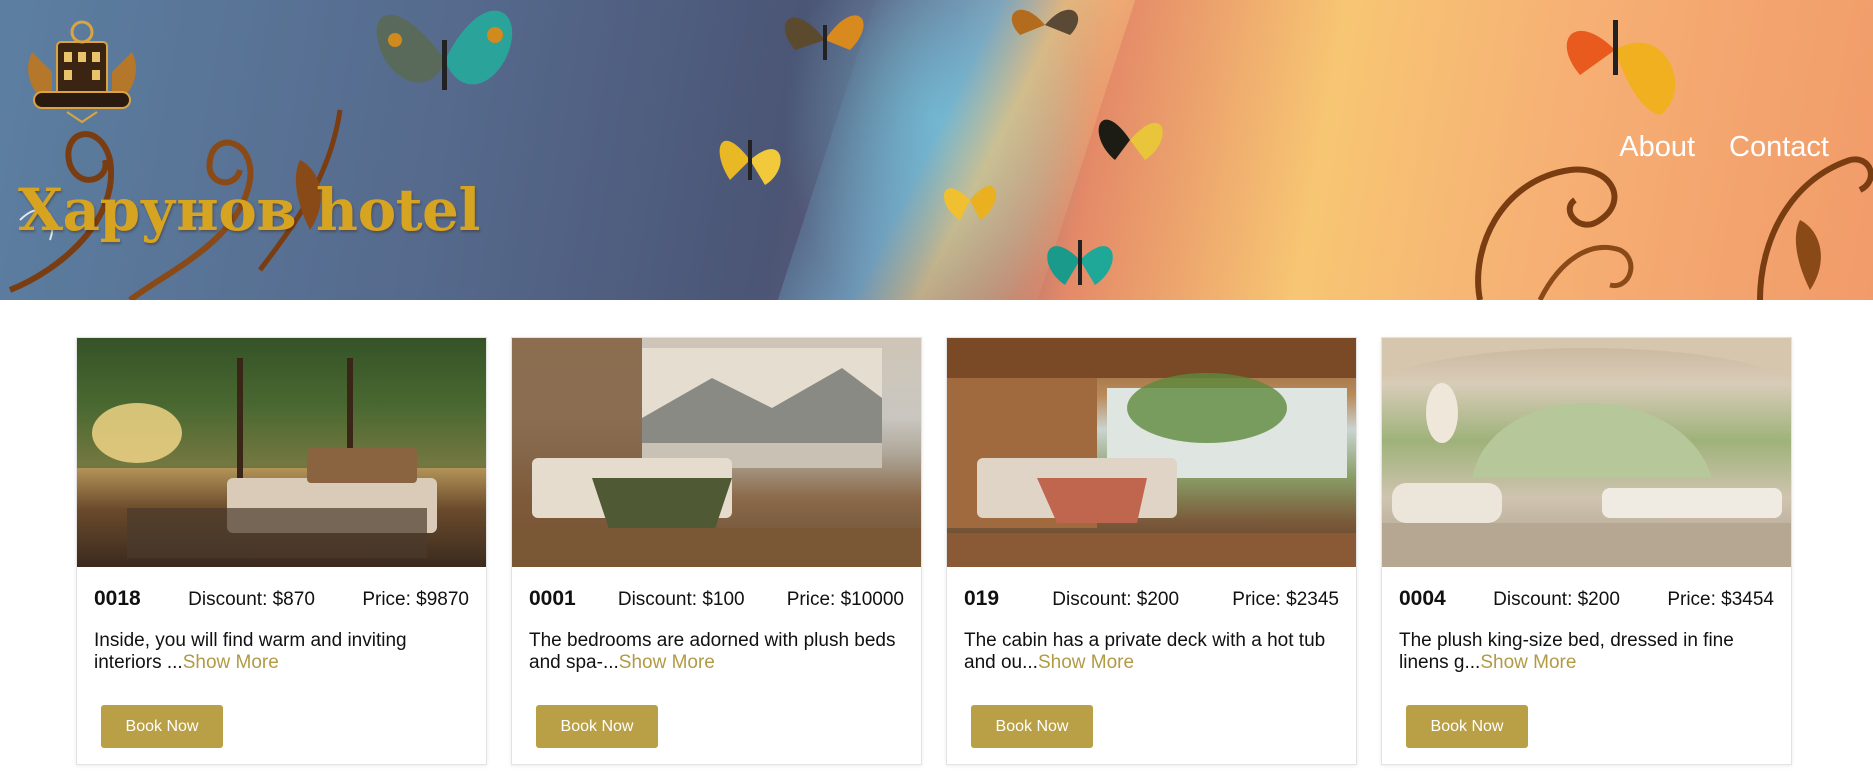  I want to click on room-meta: 0001 Discount: $100 Price: $10000, so click(716, 599).